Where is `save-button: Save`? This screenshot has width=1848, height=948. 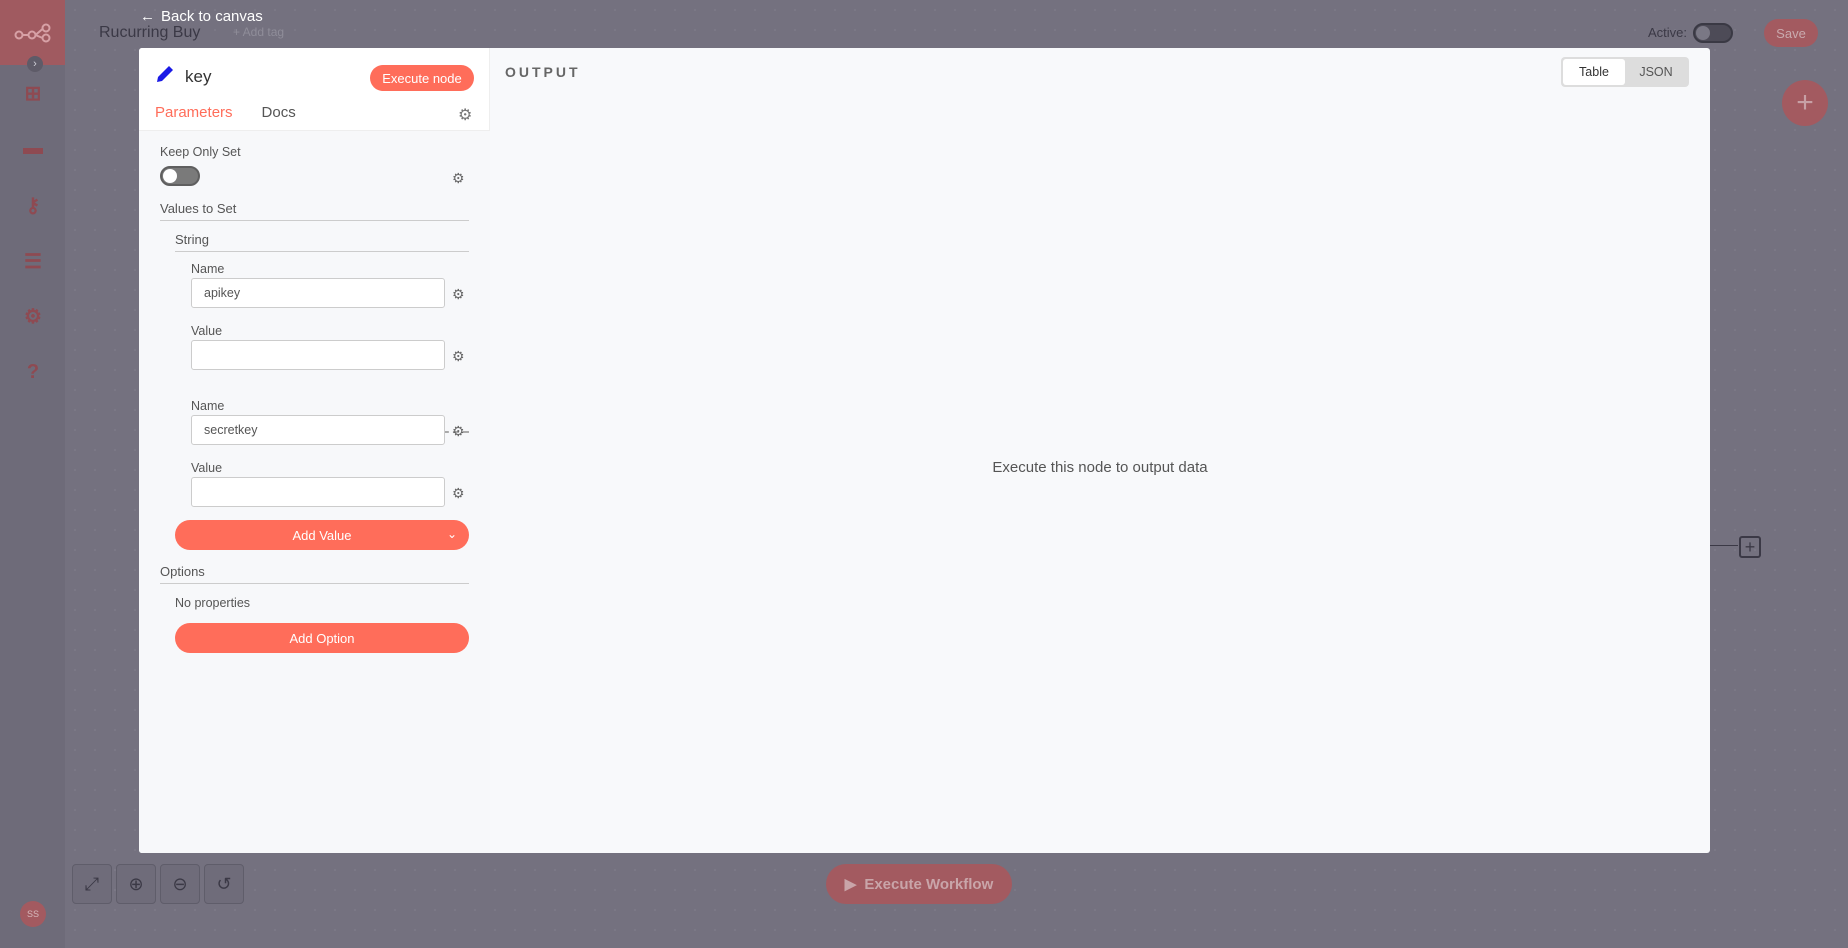 save-button: Save is located at coordinates (1791, 33).